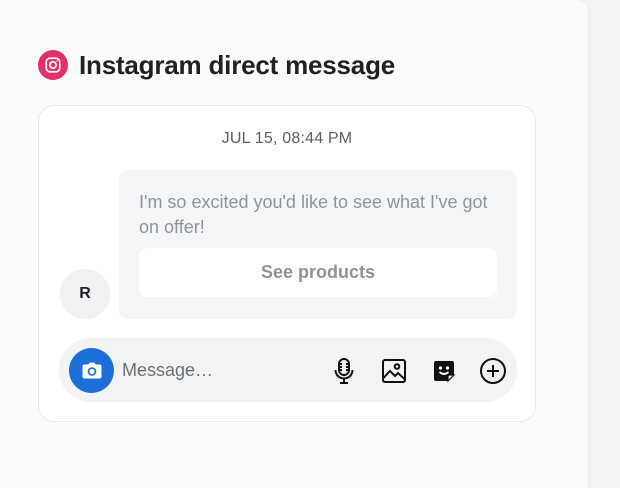 Image resolution: width=620 pixels, height=488 pixels. I want to click on image-button, so click(394, 371).